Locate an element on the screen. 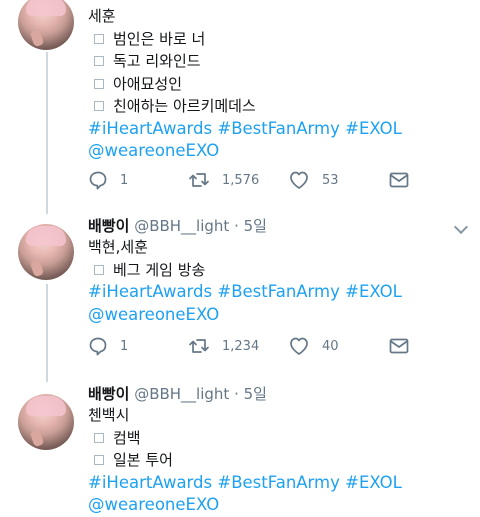 This screenshot has height=517, width=480. list-item: 독고 리와인드 is located at coordinates (277, 61).